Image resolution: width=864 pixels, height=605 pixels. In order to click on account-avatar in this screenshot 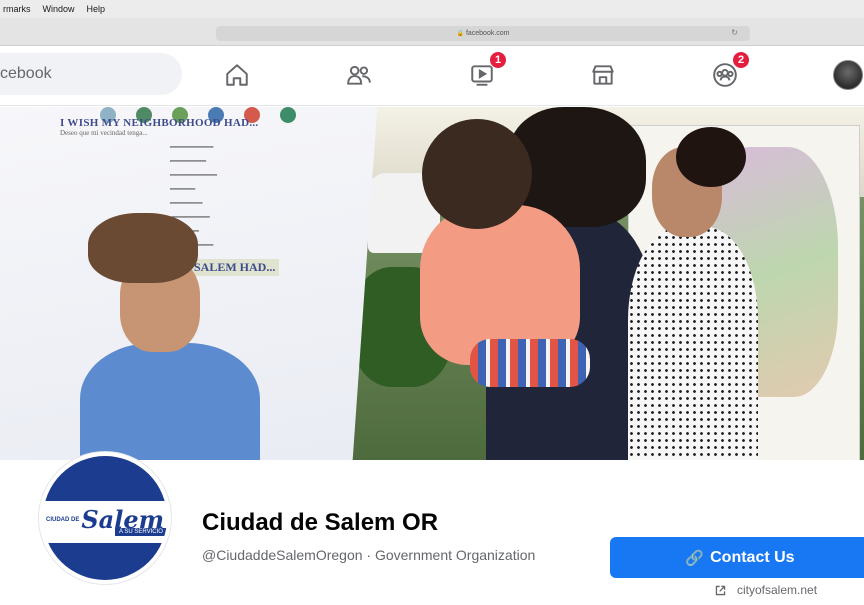, I will do `click(848, 75)`.